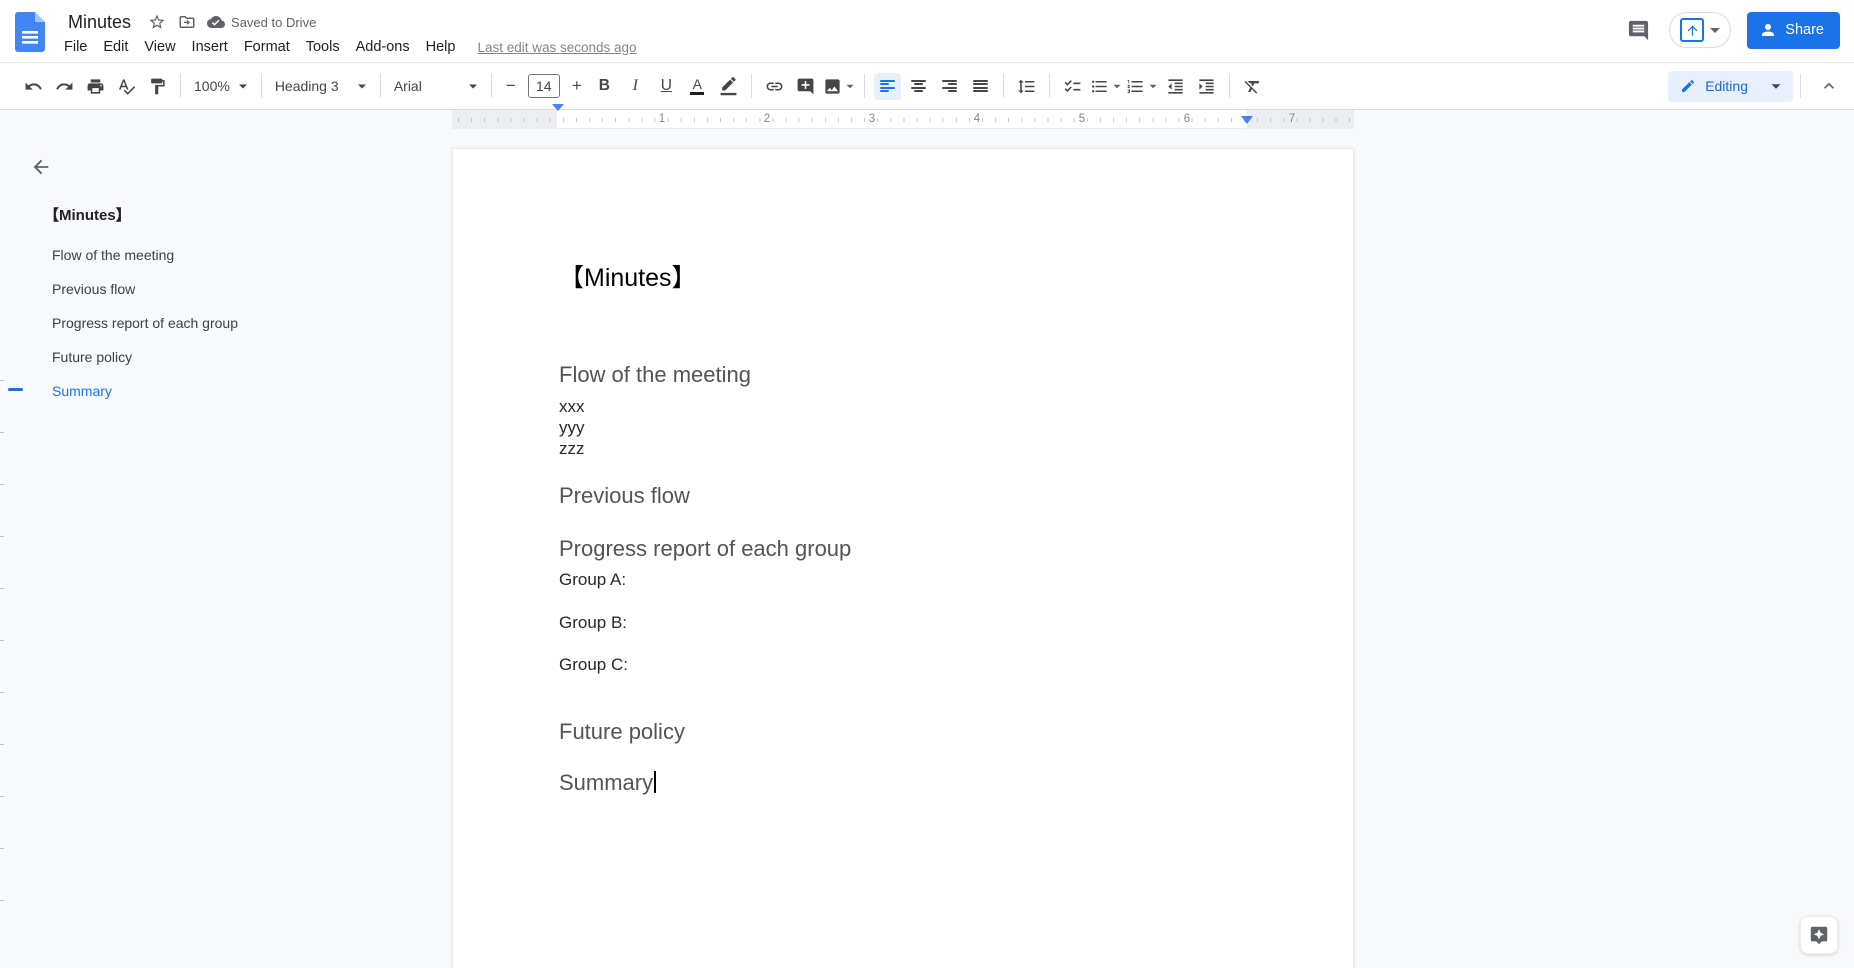  I want to click on insert-image-button, so click(839, 86).